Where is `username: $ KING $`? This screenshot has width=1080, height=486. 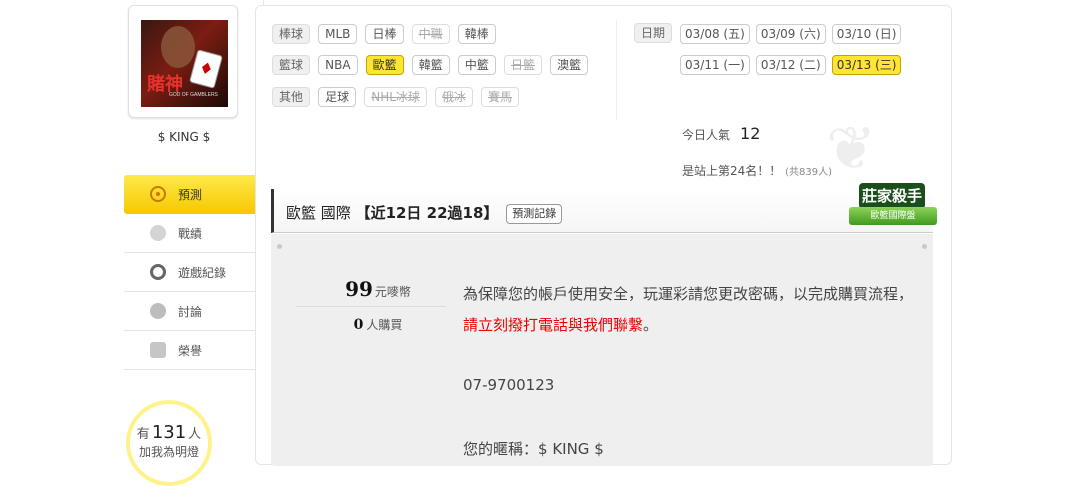 username: $ KING $ is located at coordinates (184, 137).